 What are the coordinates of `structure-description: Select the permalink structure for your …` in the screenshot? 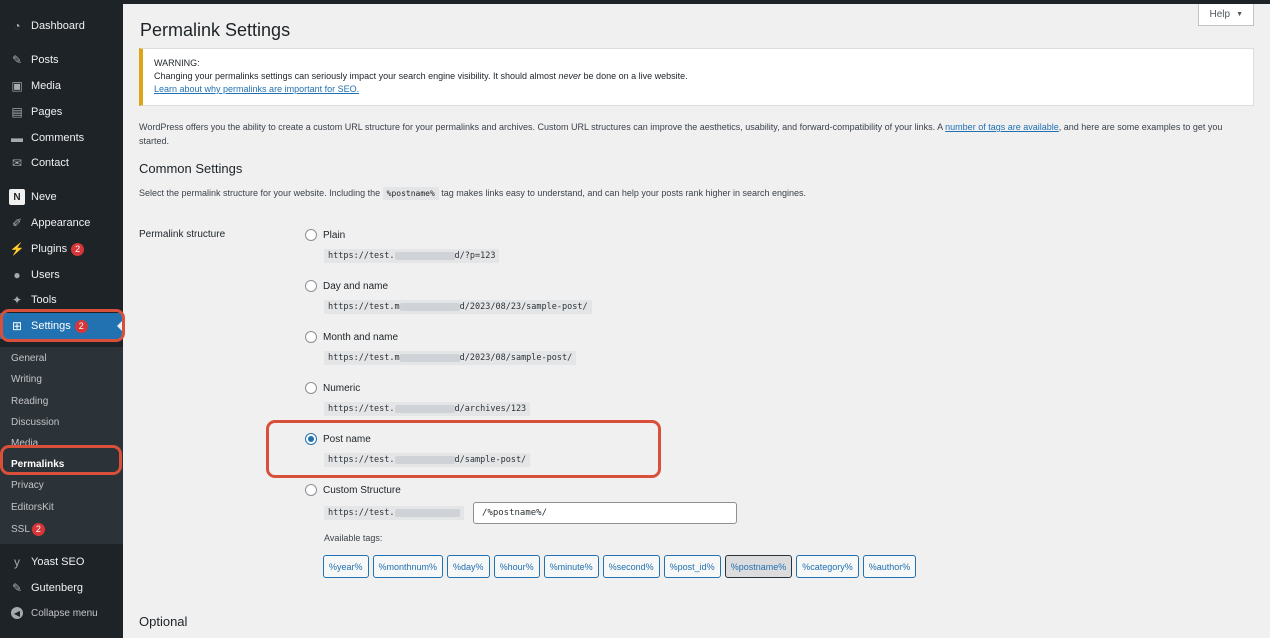 It's located at (473, 193).